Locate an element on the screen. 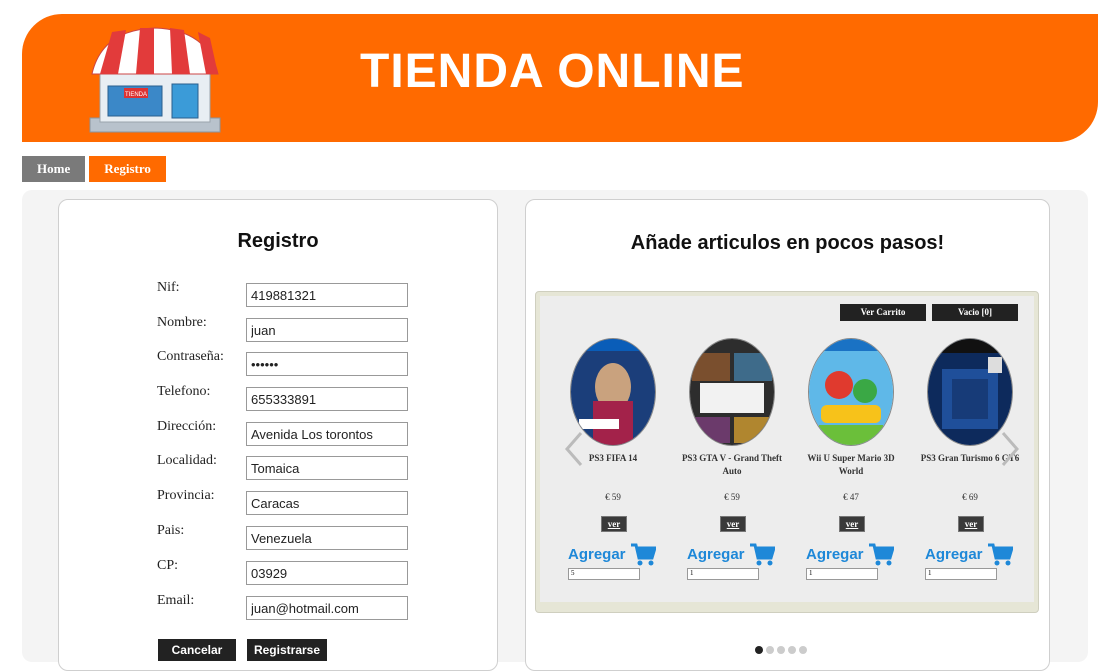 This screenshot has height=671, width=1098. nif-label: Nif: is located at coordinates (168, 287).